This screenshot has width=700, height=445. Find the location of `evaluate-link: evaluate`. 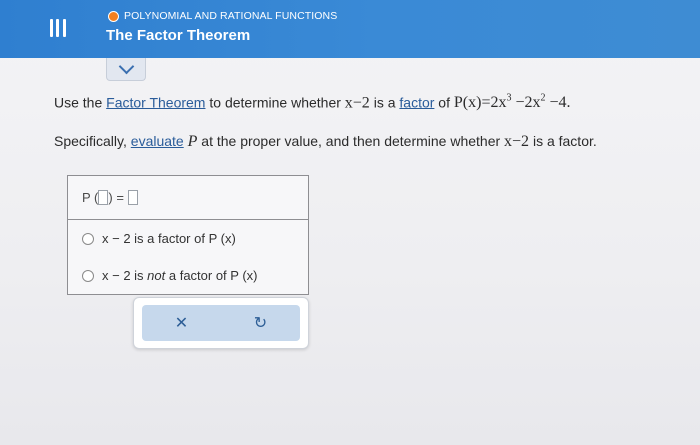

evaluate-link: evaluate is located at coordinates (157, 141).